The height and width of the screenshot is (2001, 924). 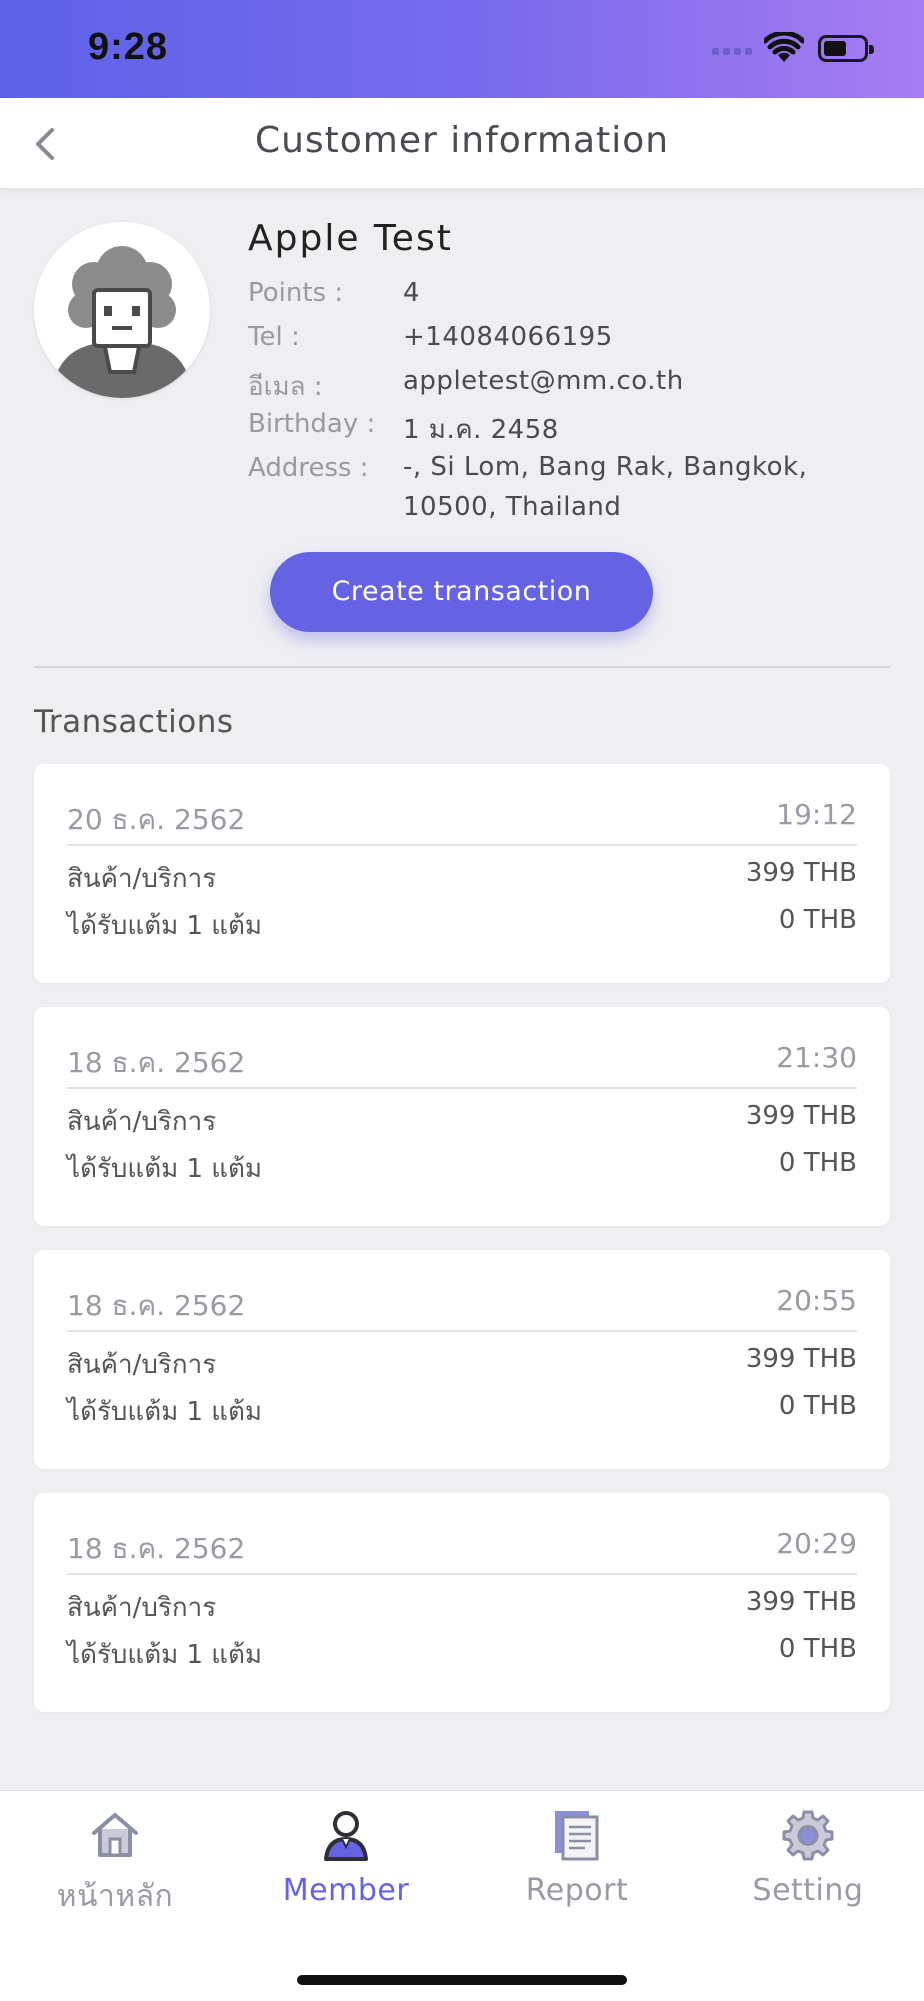 I want to click on tab-member: Member, so click(x=346, y=1864).